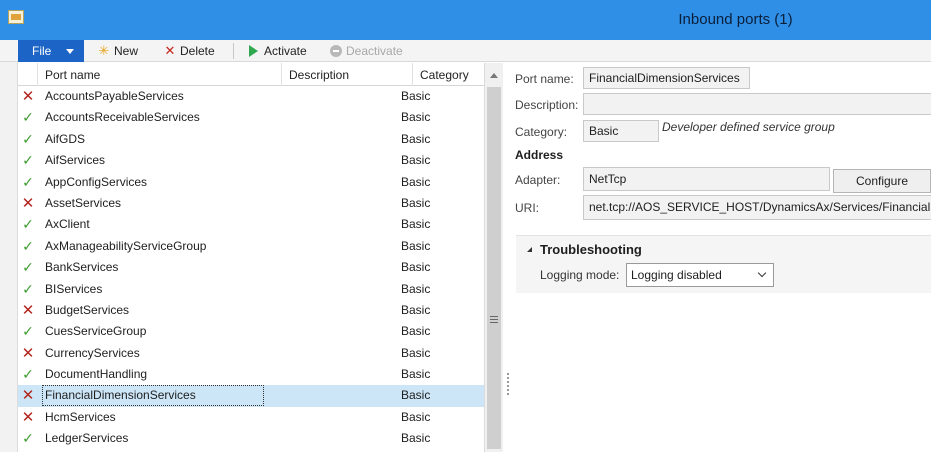  I want to click on table-row: ✕ AssetServices Basic, so click(251, 203).